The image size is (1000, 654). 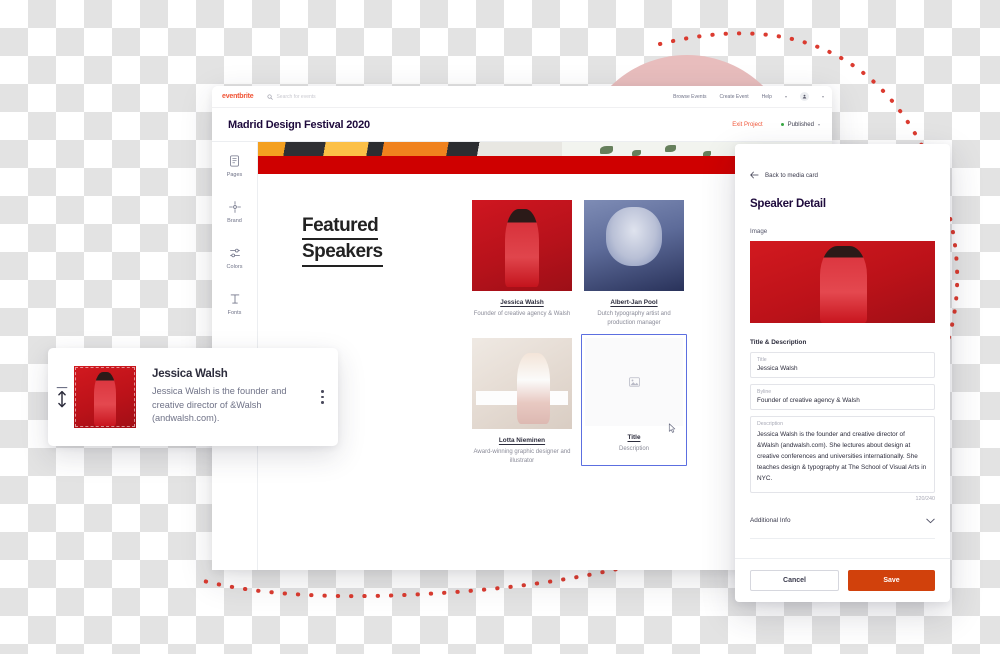 What do you see at coordinates (633, 449) in the screenshot?
I see `speaker-desc: Description` at bounding box center [633, 449].